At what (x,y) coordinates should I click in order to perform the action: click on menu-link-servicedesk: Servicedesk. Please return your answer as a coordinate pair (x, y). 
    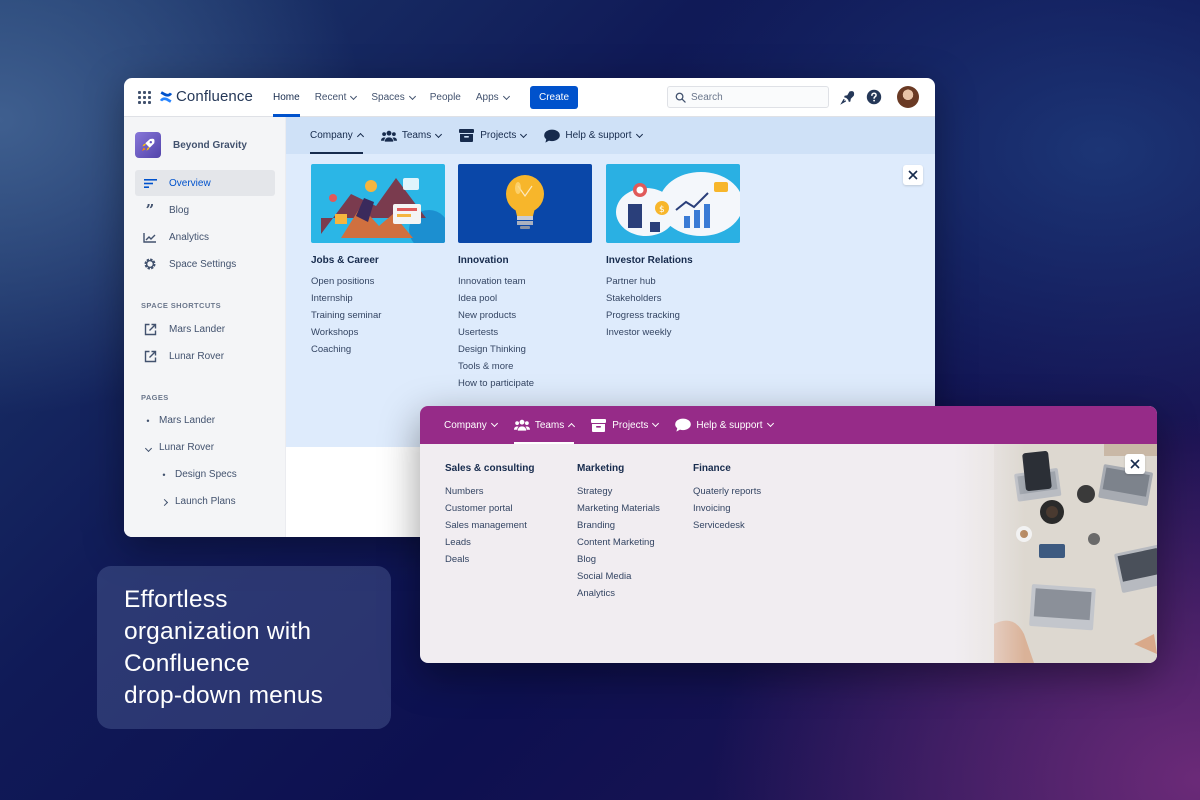
    Looking at the image, I should click on (727, 528).